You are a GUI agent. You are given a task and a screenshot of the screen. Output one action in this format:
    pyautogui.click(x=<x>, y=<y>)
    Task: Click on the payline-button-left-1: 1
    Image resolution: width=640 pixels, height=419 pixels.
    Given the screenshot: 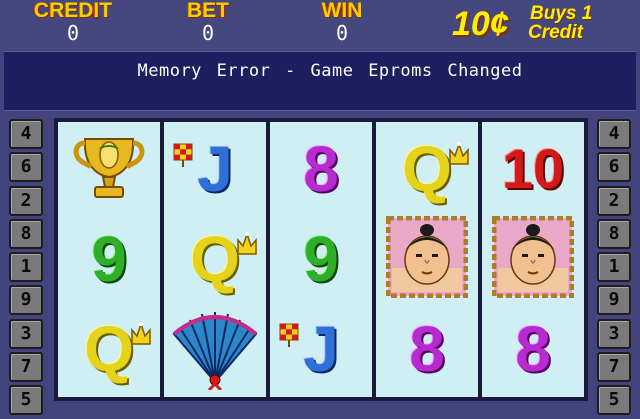 What is the action you would take?
    pyautogui.click(x=26, y=267)
    